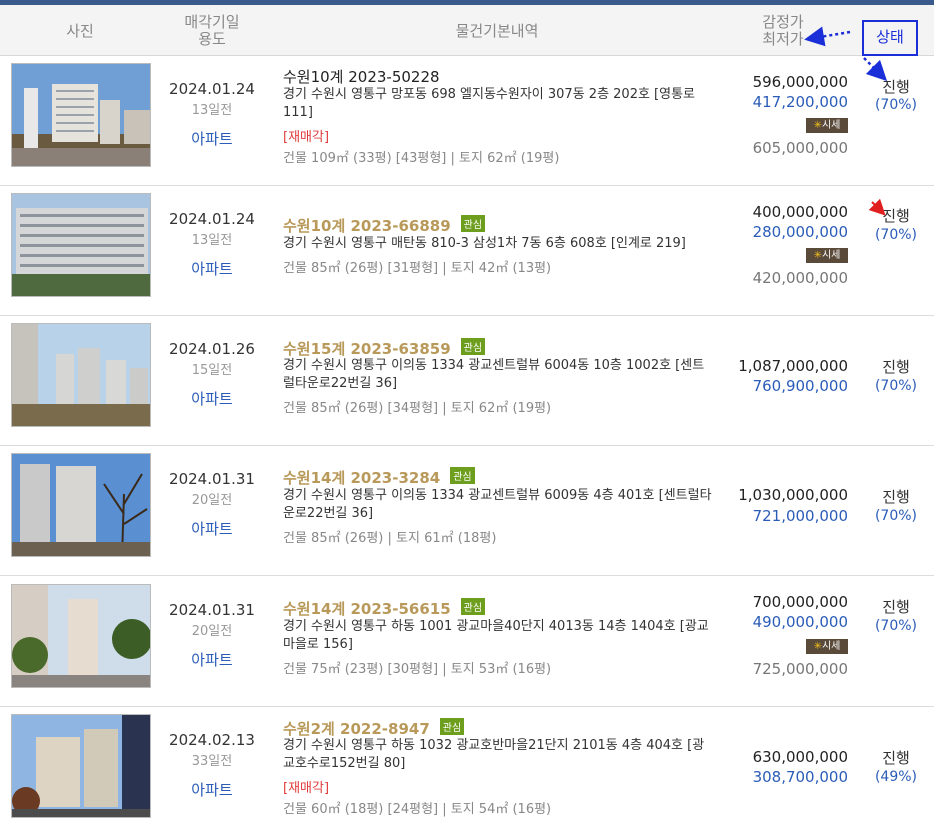 Image resolution: width=934 pixels, height=826 pixels. I want to click on appraisal-price: 1,087,000,000, so click(793, 366).